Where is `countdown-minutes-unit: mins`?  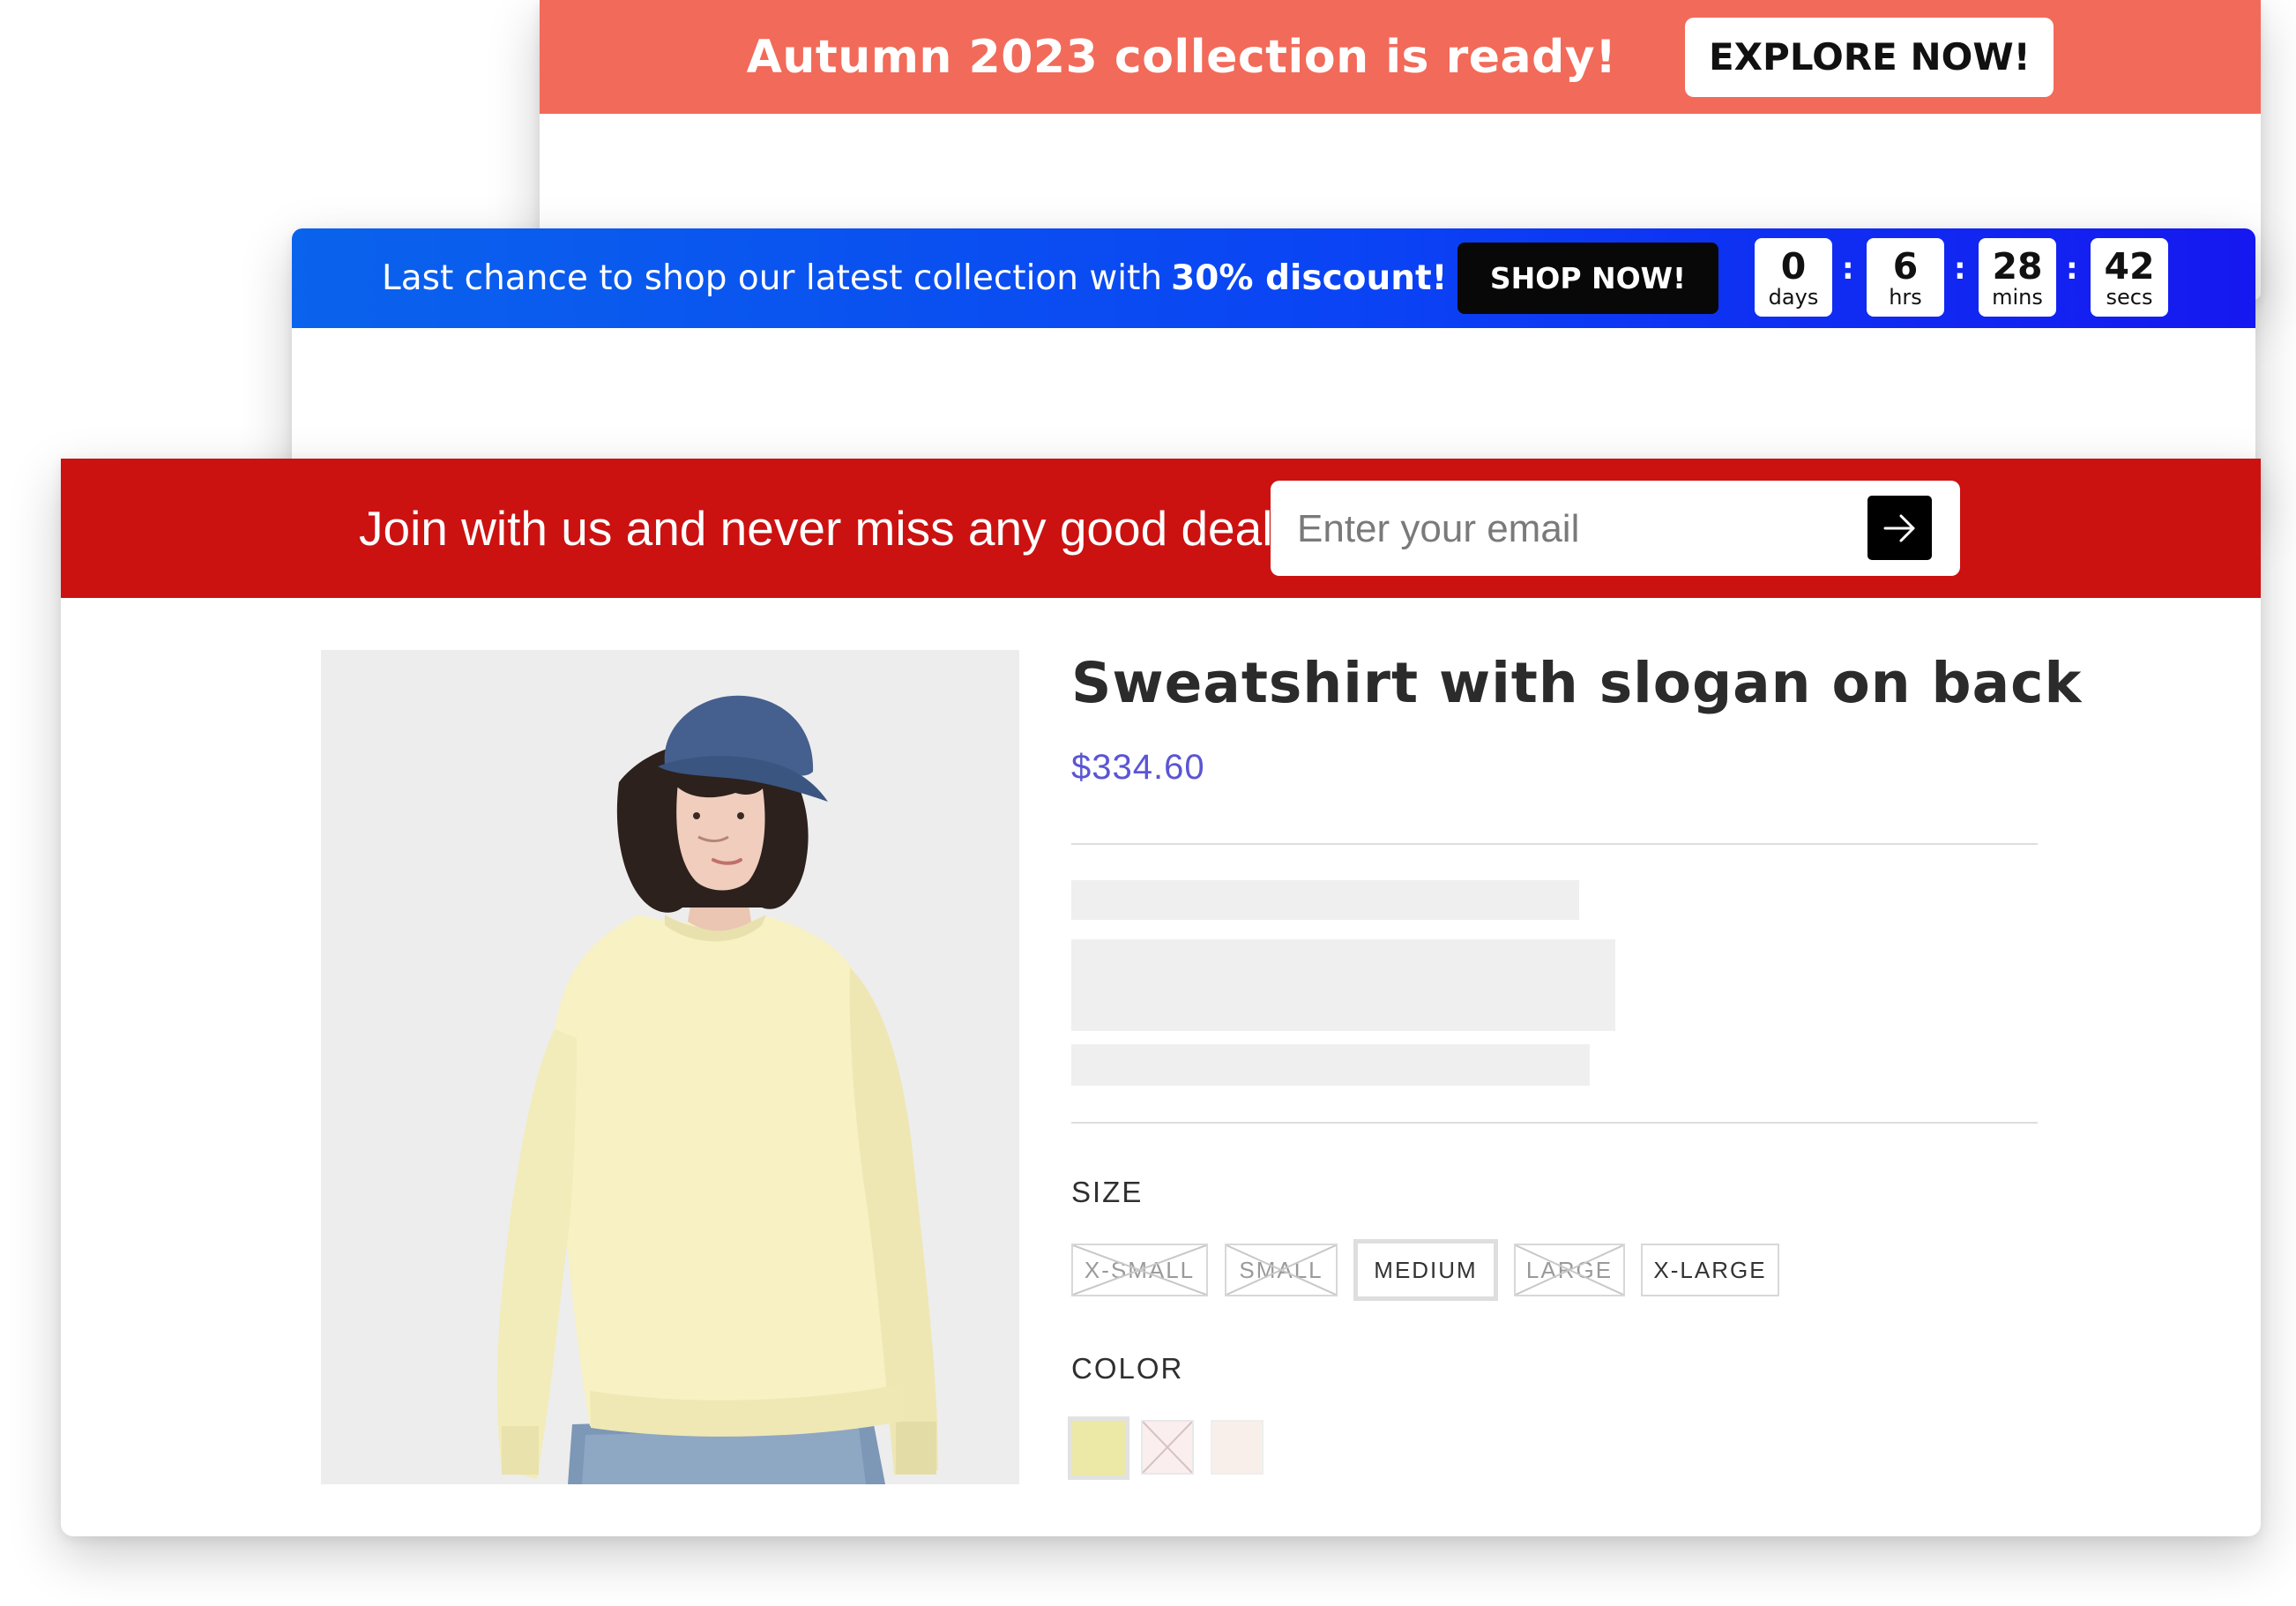
countdown-minutes-unit: mins is located at coordinates (2017, 297).